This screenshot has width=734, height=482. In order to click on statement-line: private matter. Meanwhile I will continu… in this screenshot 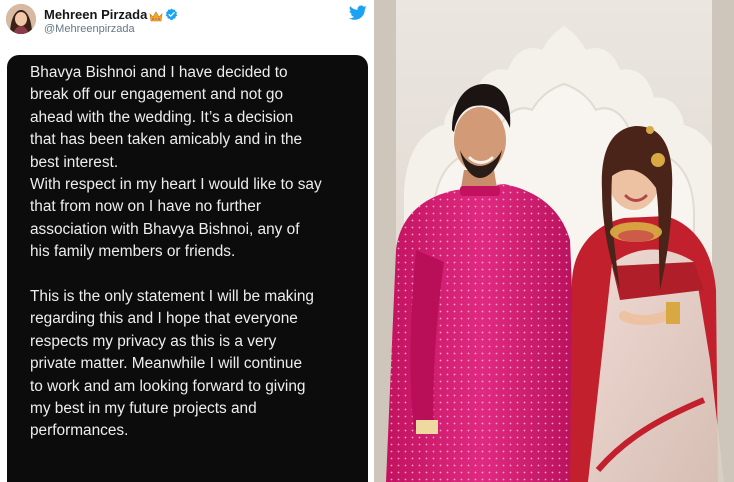, I will do `click(166, 364)`.